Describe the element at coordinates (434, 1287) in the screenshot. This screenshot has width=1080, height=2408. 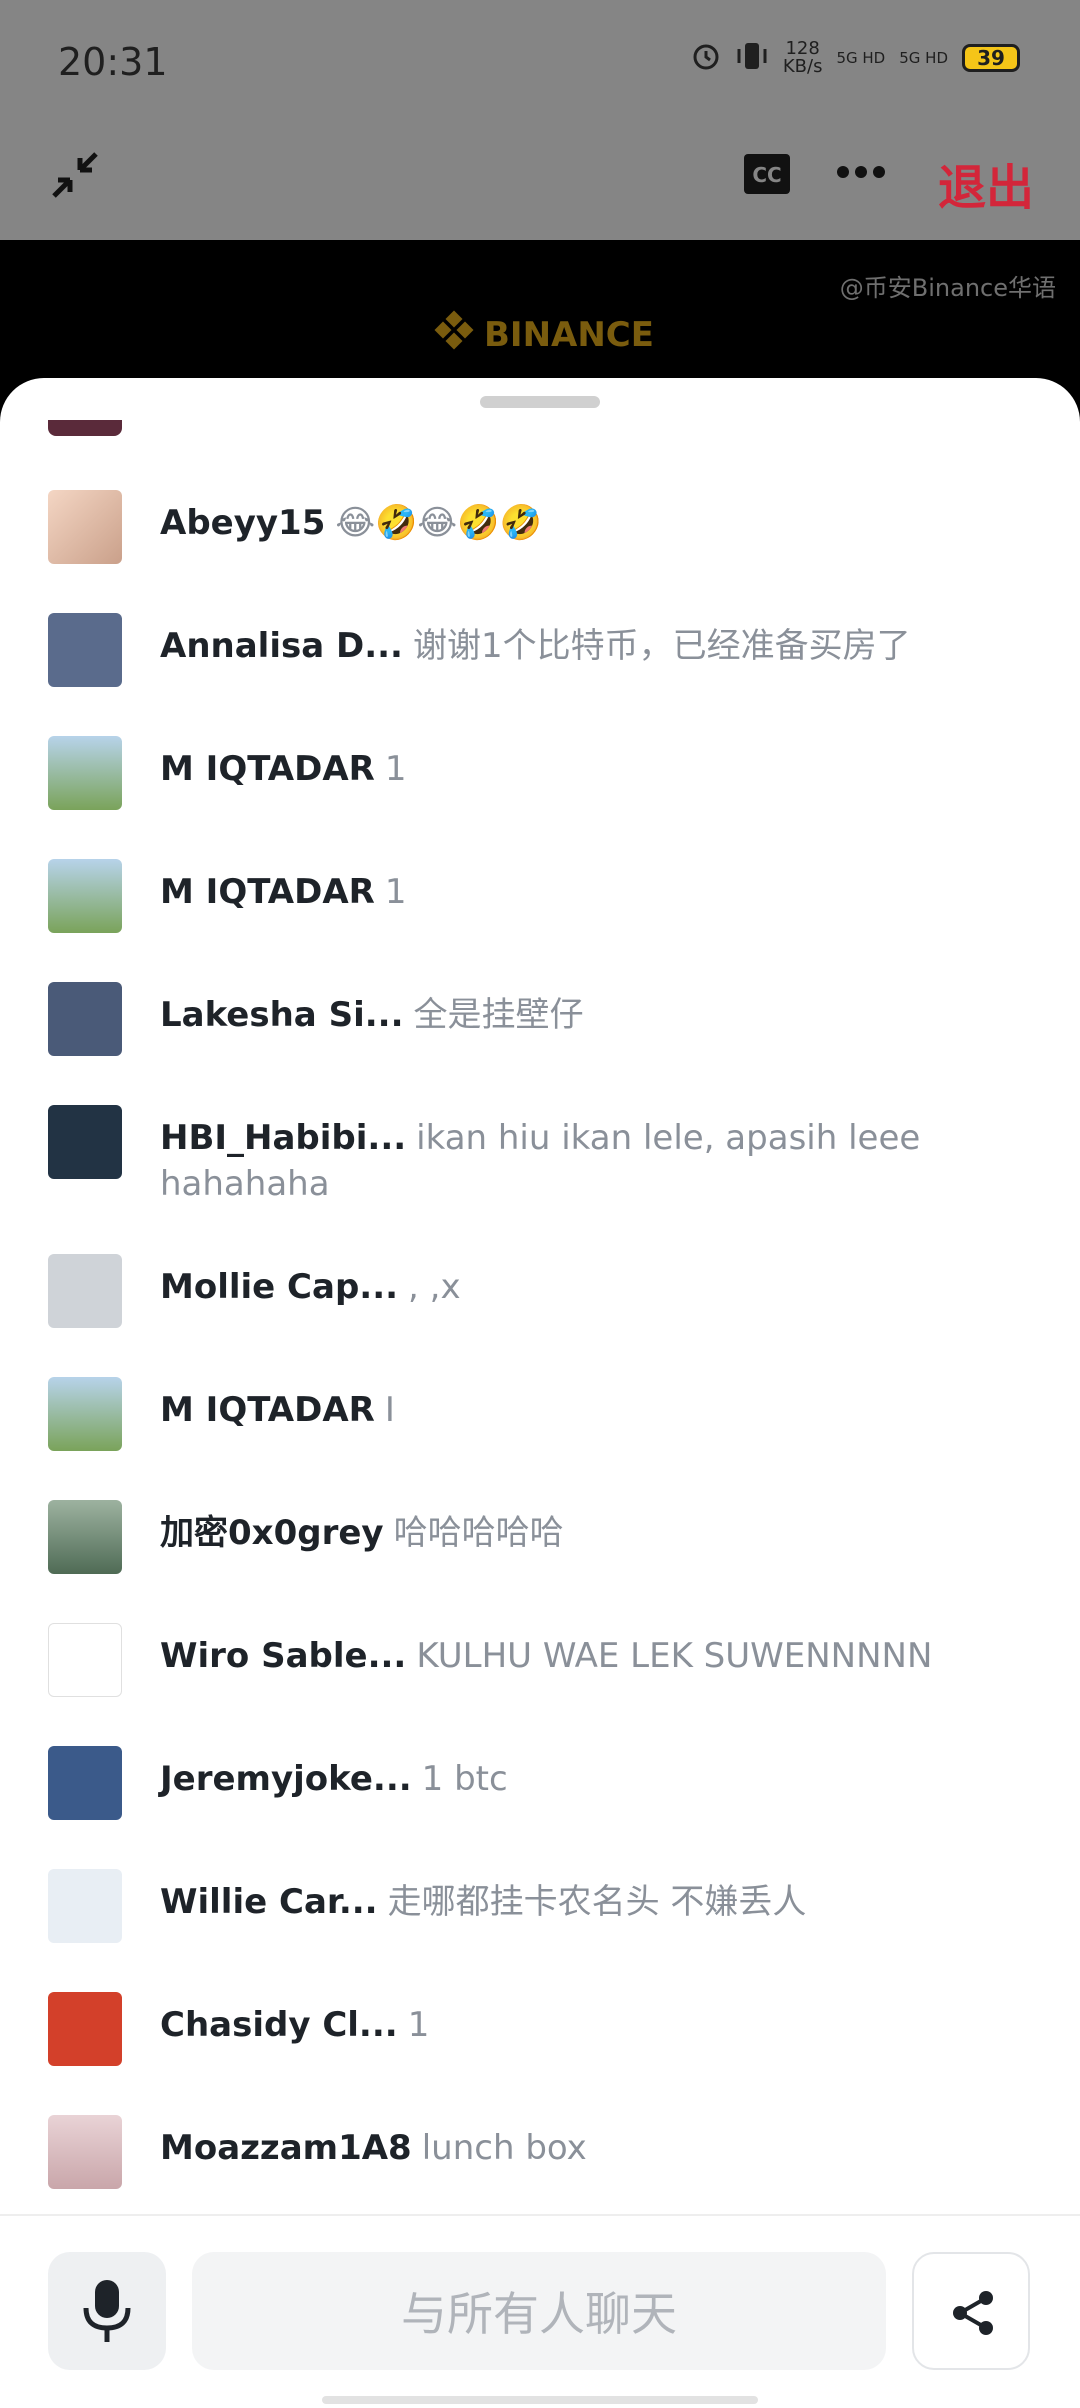
I see `chat-text: , ,x` at that location.